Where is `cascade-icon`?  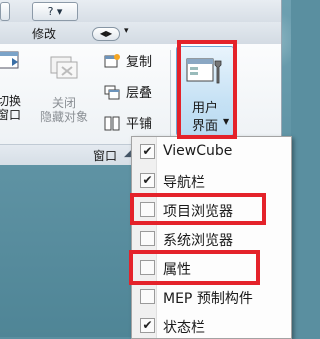 cascade-icon is located at coordinates (112, 92).